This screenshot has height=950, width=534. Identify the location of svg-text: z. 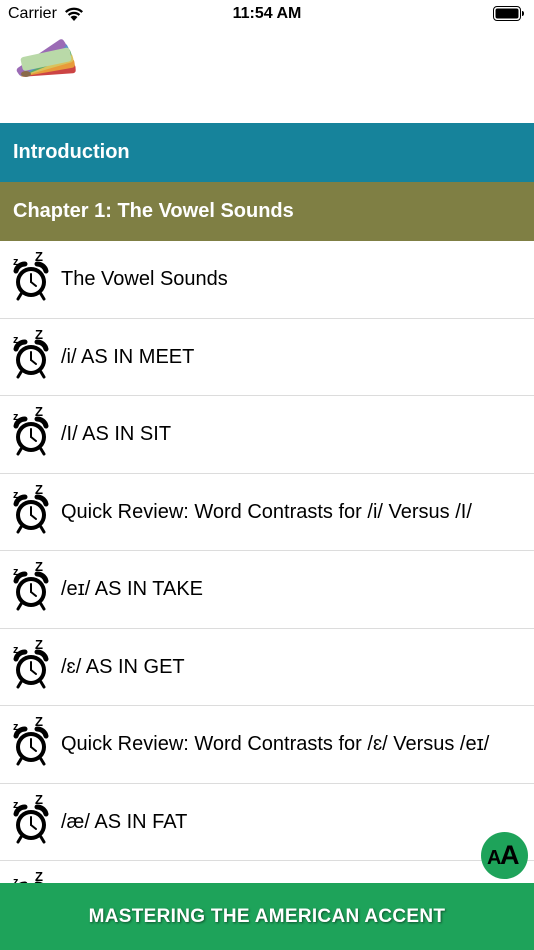
(16, 879).